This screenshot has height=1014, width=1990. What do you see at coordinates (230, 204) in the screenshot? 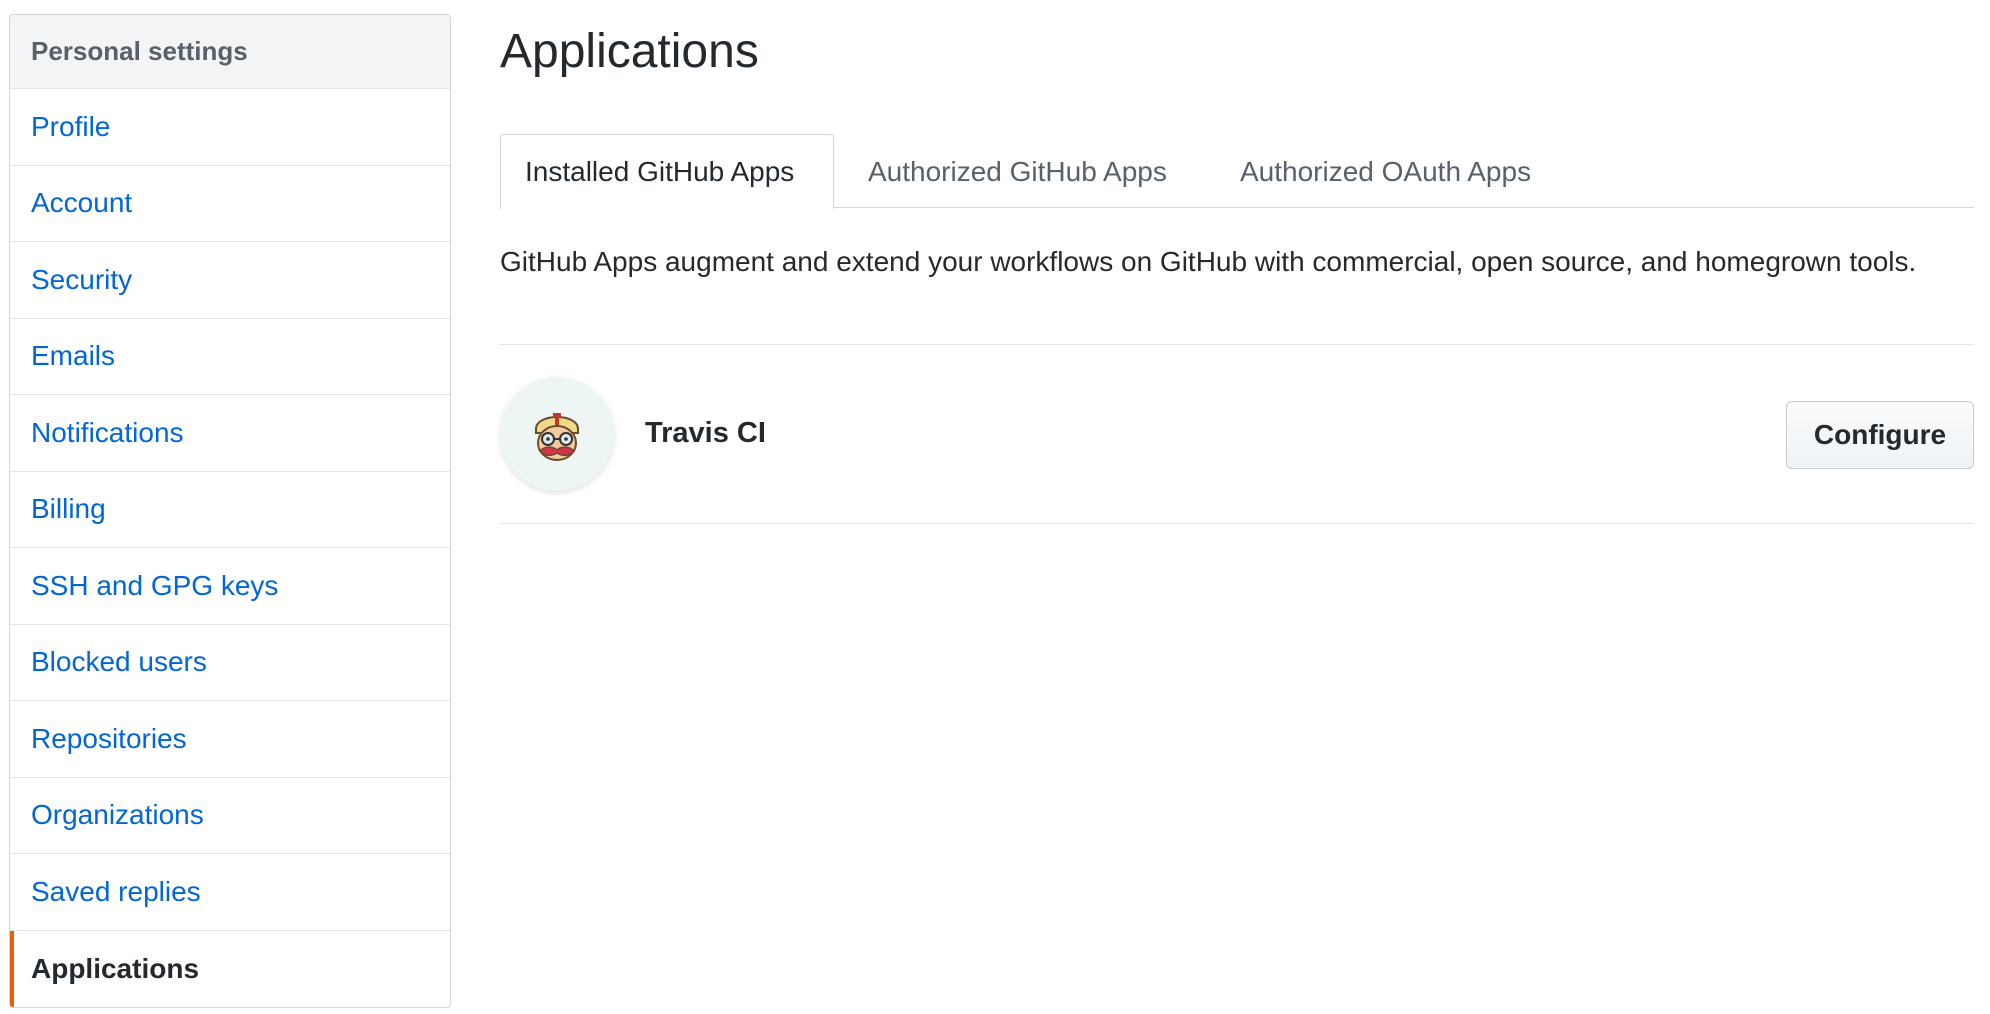
I see `sidebar-item-account: Account` at bounding box center [230, 204].